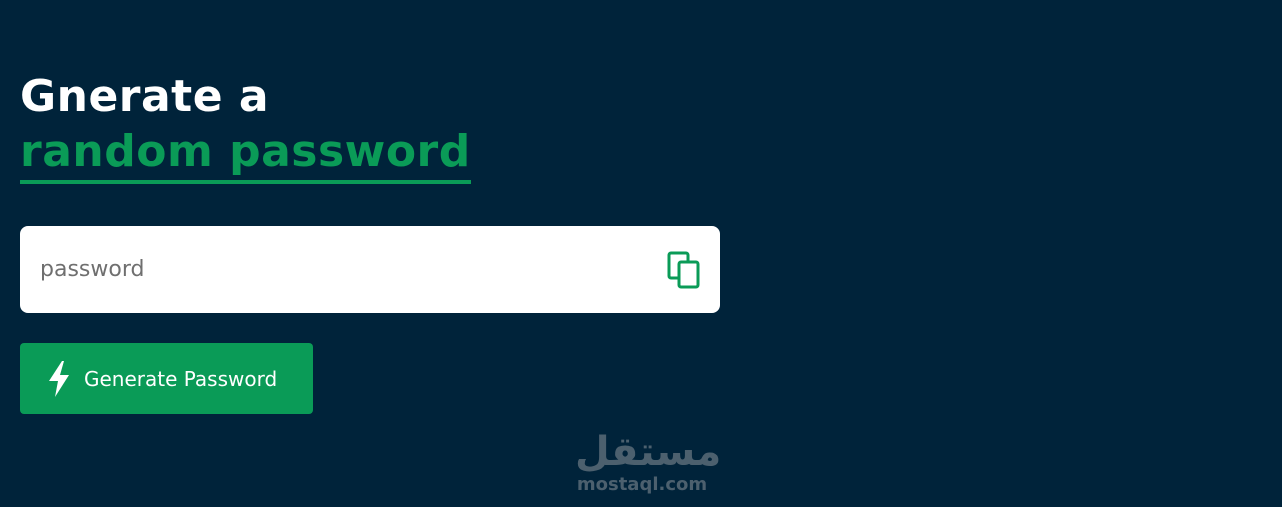  Describe the element at coordinates (685, 270) in the screenshot. I see `copy-icon` at that location.